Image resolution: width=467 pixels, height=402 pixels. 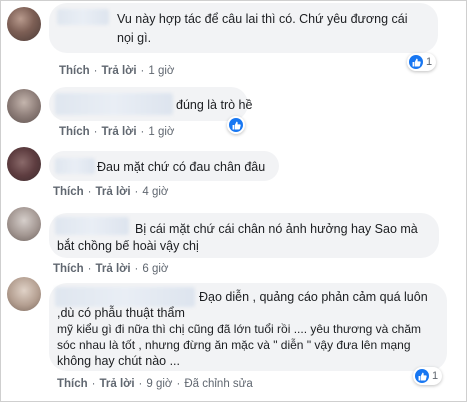 I want to click on comment-bubble: Đau mặt chứ có đau chân đâu, so click(x=164, y=166).